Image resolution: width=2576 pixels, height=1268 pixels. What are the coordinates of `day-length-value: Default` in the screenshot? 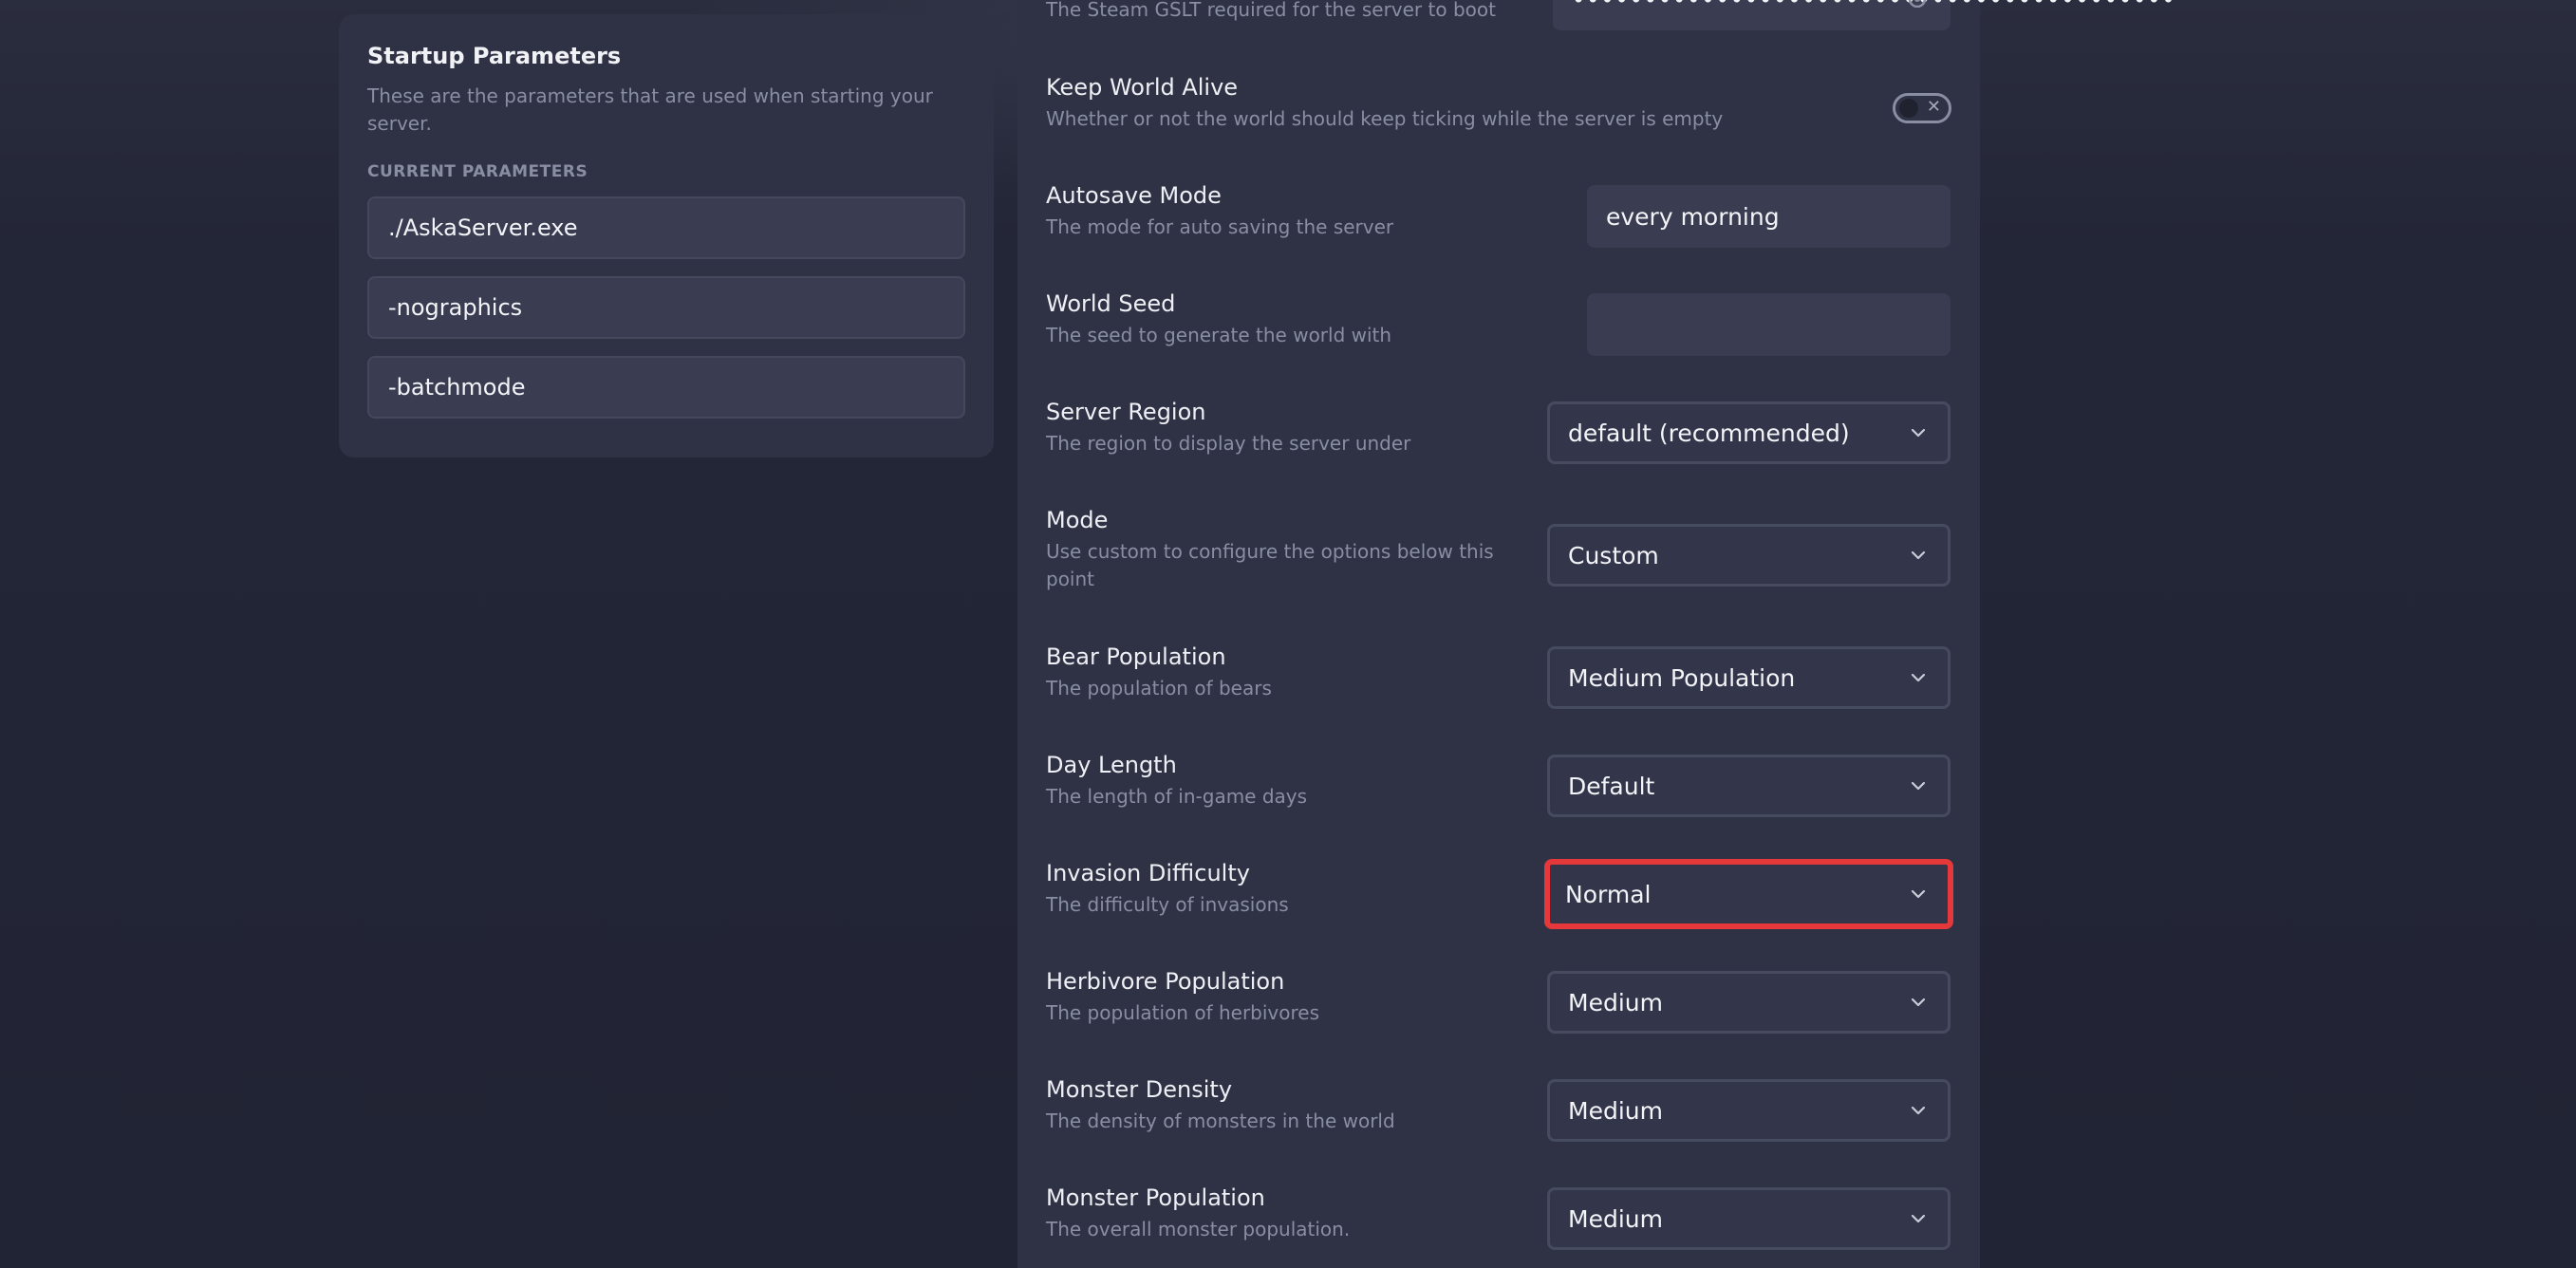 It's located at (1611, 786).